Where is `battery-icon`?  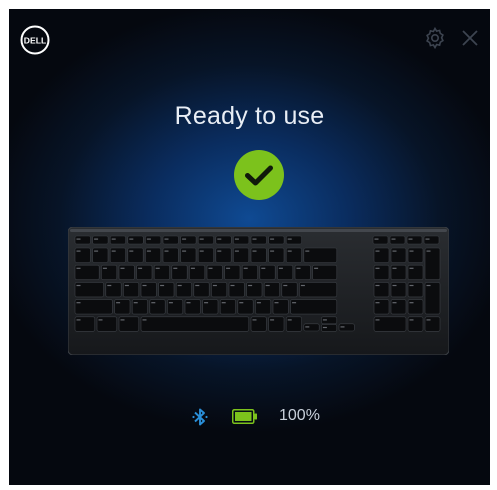 battery-icon is located at coordinates (244, 416).